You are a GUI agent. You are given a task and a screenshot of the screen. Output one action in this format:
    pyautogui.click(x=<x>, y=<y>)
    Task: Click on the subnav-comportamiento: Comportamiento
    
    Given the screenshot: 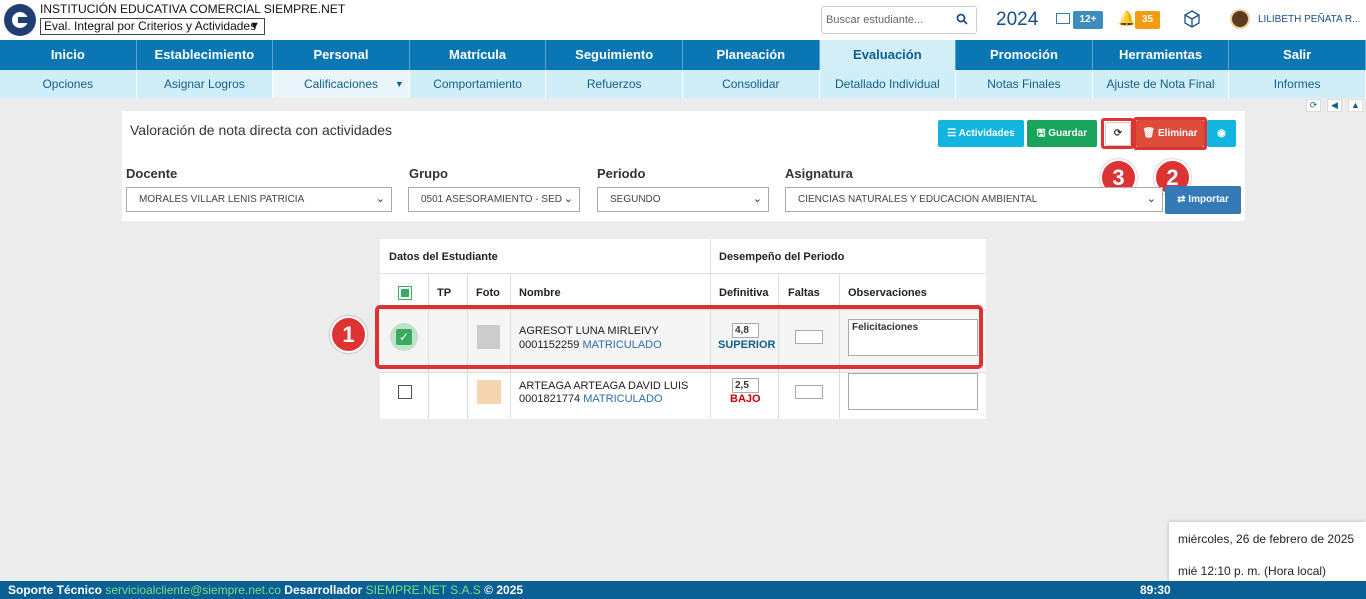 What is the action you would take?
    pyautogui.click(x=478, y=84)
    